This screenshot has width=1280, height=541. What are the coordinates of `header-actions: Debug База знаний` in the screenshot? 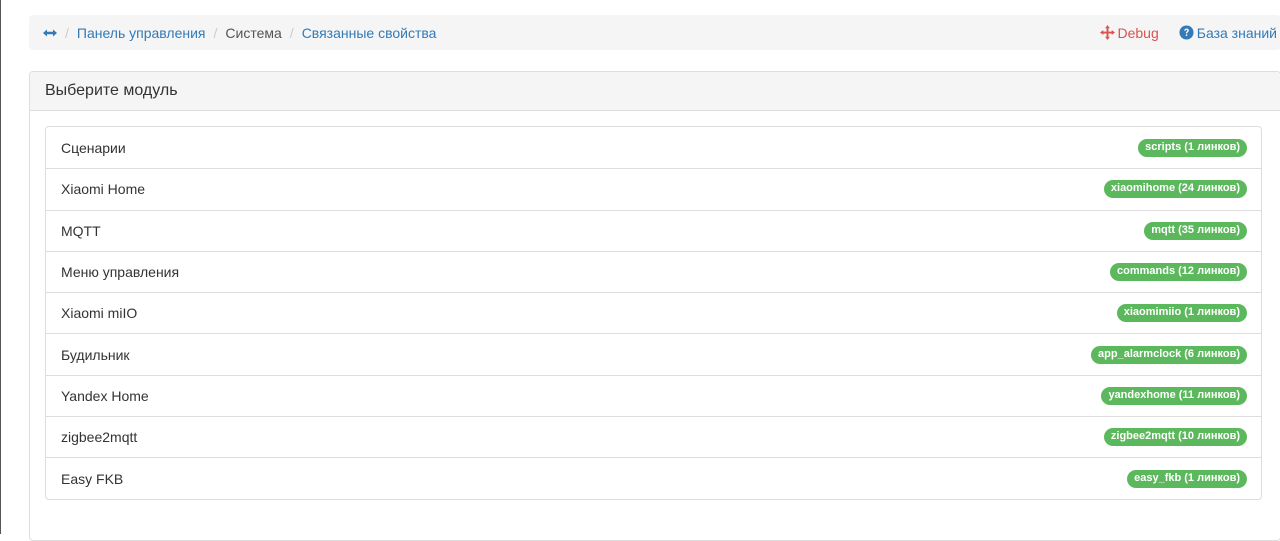 It's located at (1188, 32).